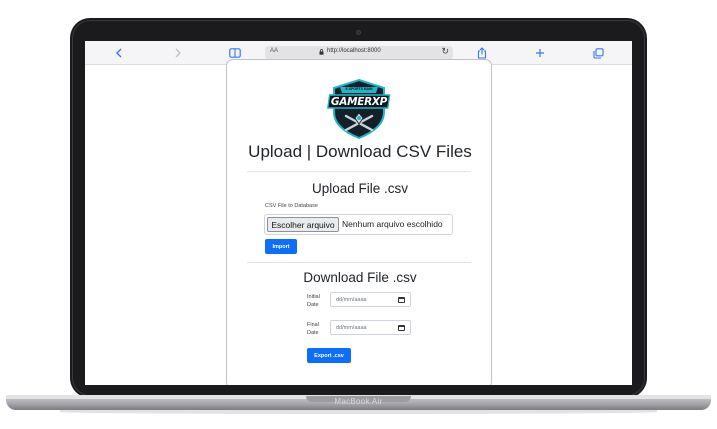  I want to click on final-date-input: dd/mm/aaaa, so click(370, 327).